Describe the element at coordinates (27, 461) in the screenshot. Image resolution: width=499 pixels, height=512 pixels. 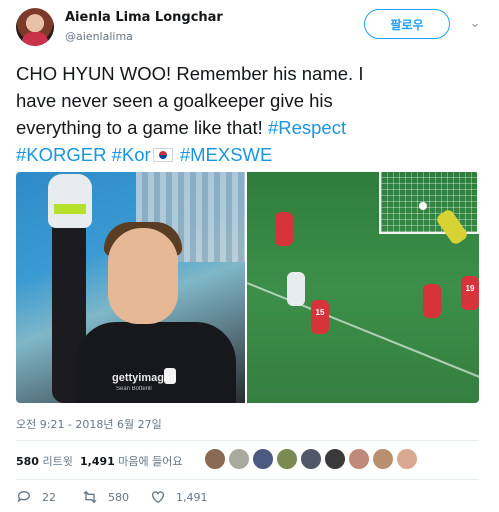
I see `retweets-count: 580` at that location.